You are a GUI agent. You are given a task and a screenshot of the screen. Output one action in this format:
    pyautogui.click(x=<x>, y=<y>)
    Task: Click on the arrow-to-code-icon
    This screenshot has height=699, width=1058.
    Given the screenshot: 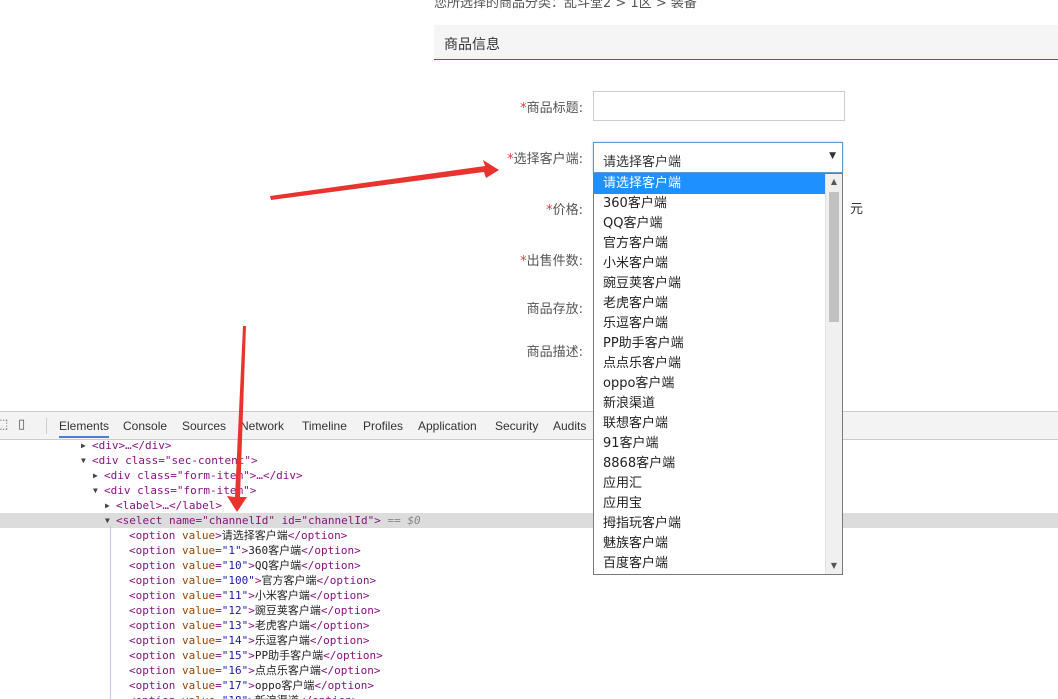 What is the action you would take?
    pyautogui.click(x=237, y=419)
    